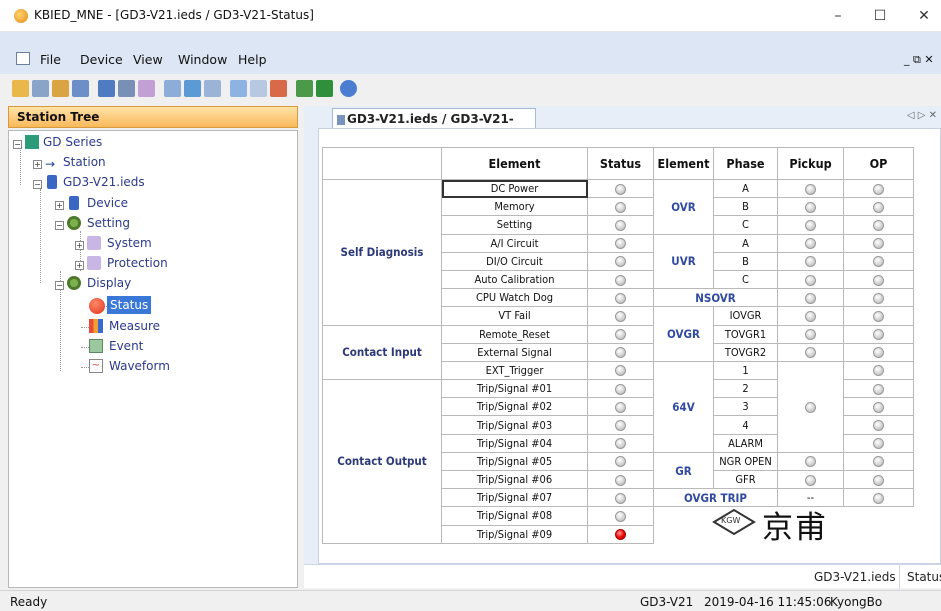 This screenshot has width=941, height=611. I want to click on connect-icon, so click(126, 88).